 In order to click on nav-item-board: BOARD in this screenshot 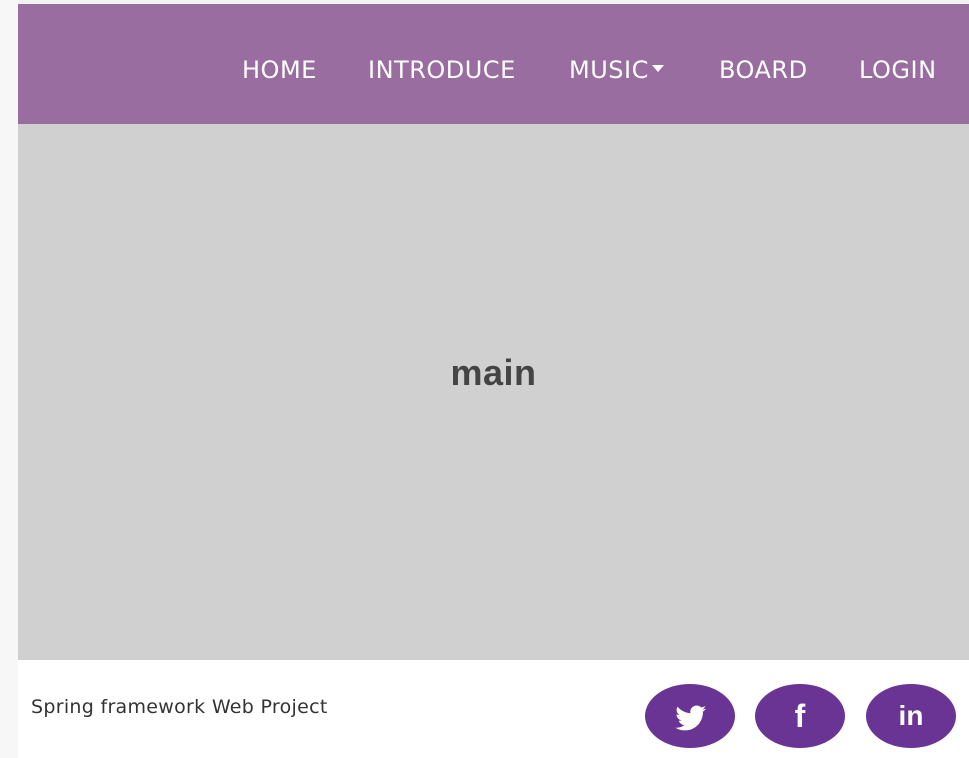, I will do `click(763, 70)`.